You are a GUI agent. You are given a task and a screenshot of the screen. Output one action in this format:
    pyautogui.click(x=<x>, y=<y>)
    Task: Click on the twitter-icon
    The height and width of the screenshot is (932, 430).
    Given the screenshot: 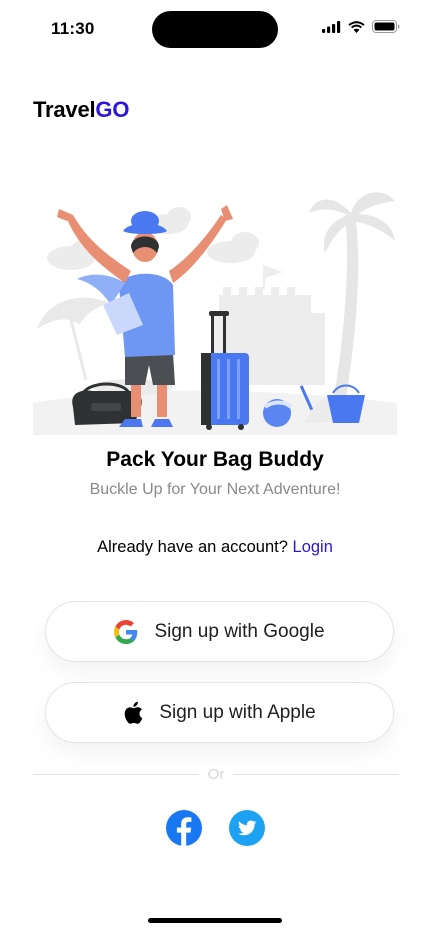 What is the action you would take?
    pyautogui.click(x=246, y=828)
    